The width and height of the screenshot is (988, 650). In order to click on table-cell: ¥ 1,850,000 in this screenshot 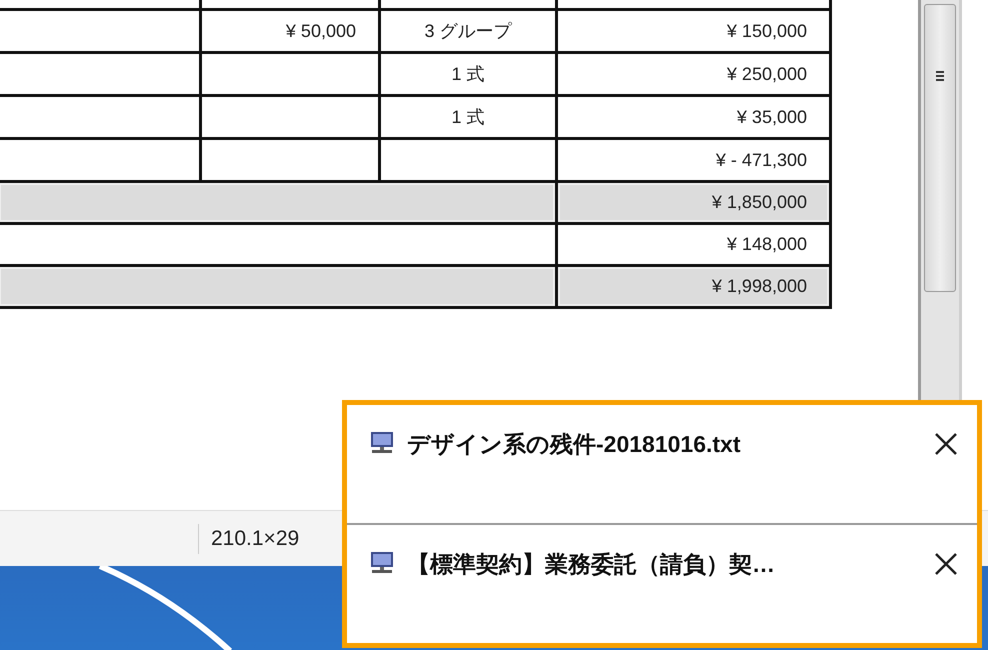, I will do `click(693, 203)`.